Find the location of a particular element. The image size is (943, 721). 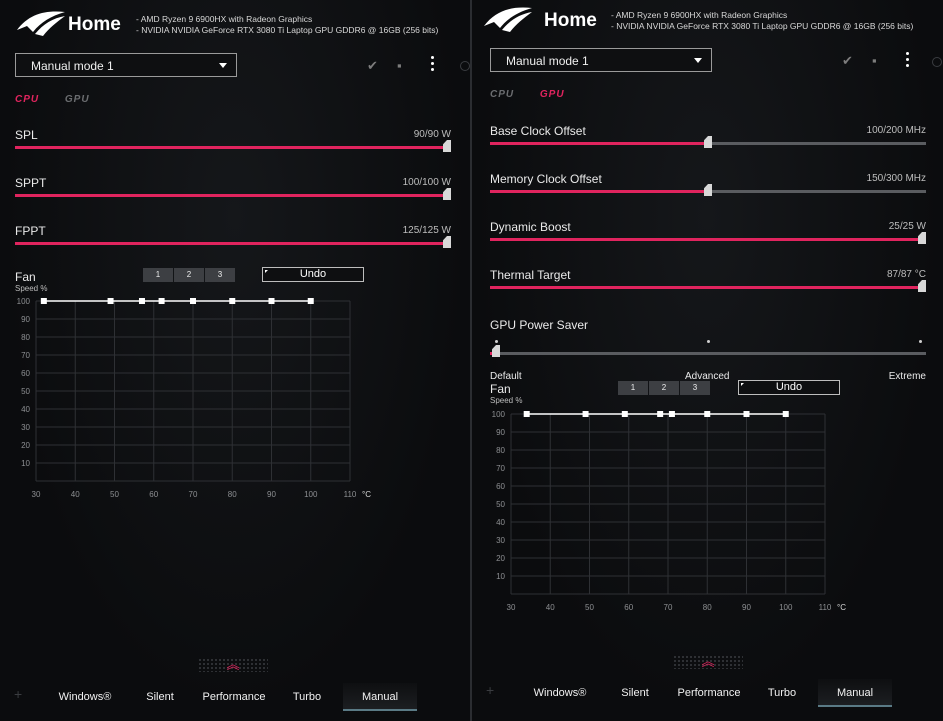

power-saver-track is located at coordinates (708, 353).